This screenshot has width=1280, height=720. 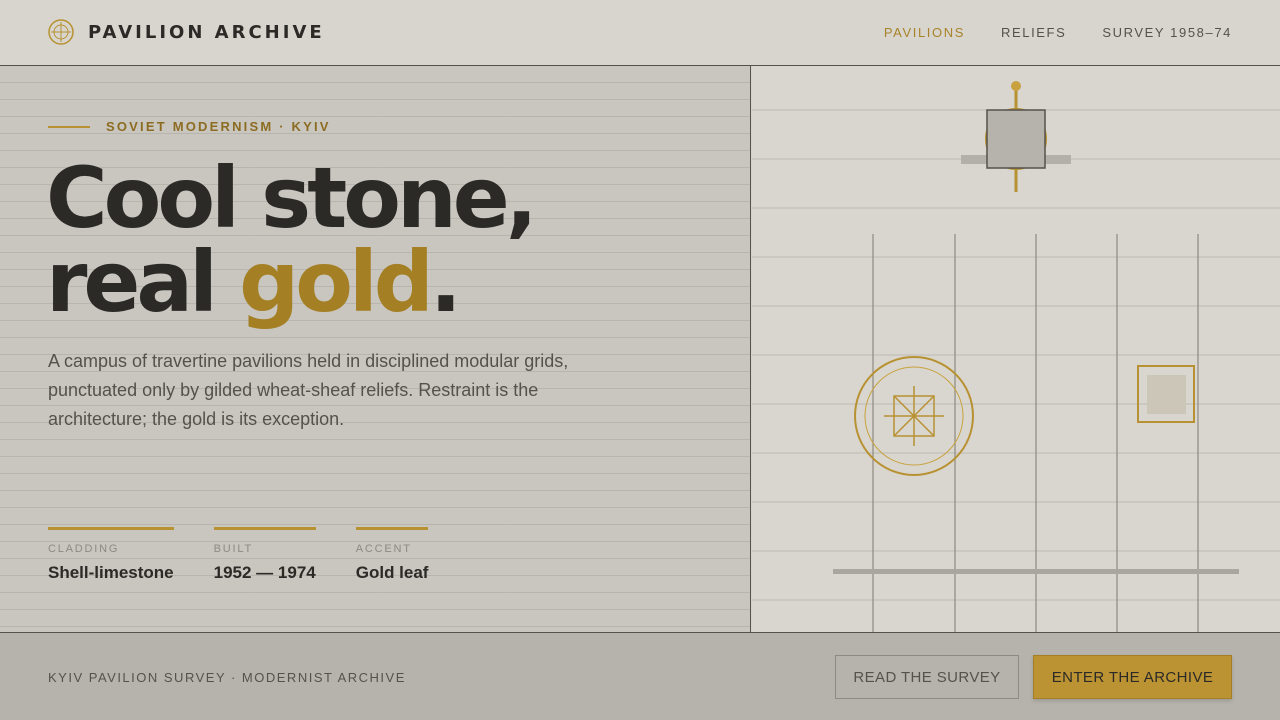 I want to click on brand-name: PAVILION ARCHIVE, so click(x=206, y=32).